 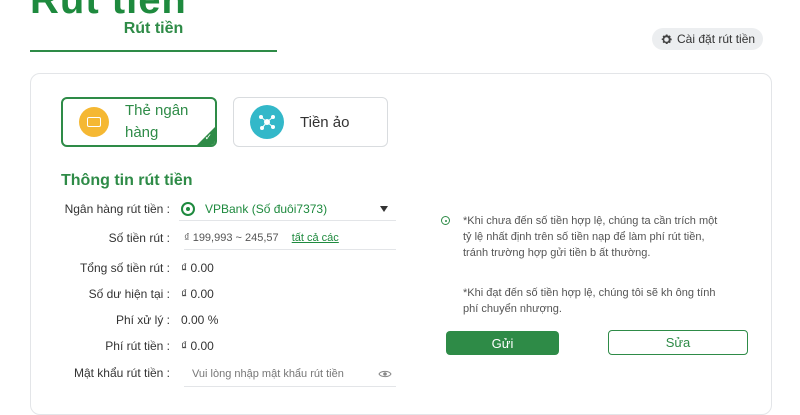 I want to click on method-crypto-label: Tiền ảo, so click(x=325, y=122).